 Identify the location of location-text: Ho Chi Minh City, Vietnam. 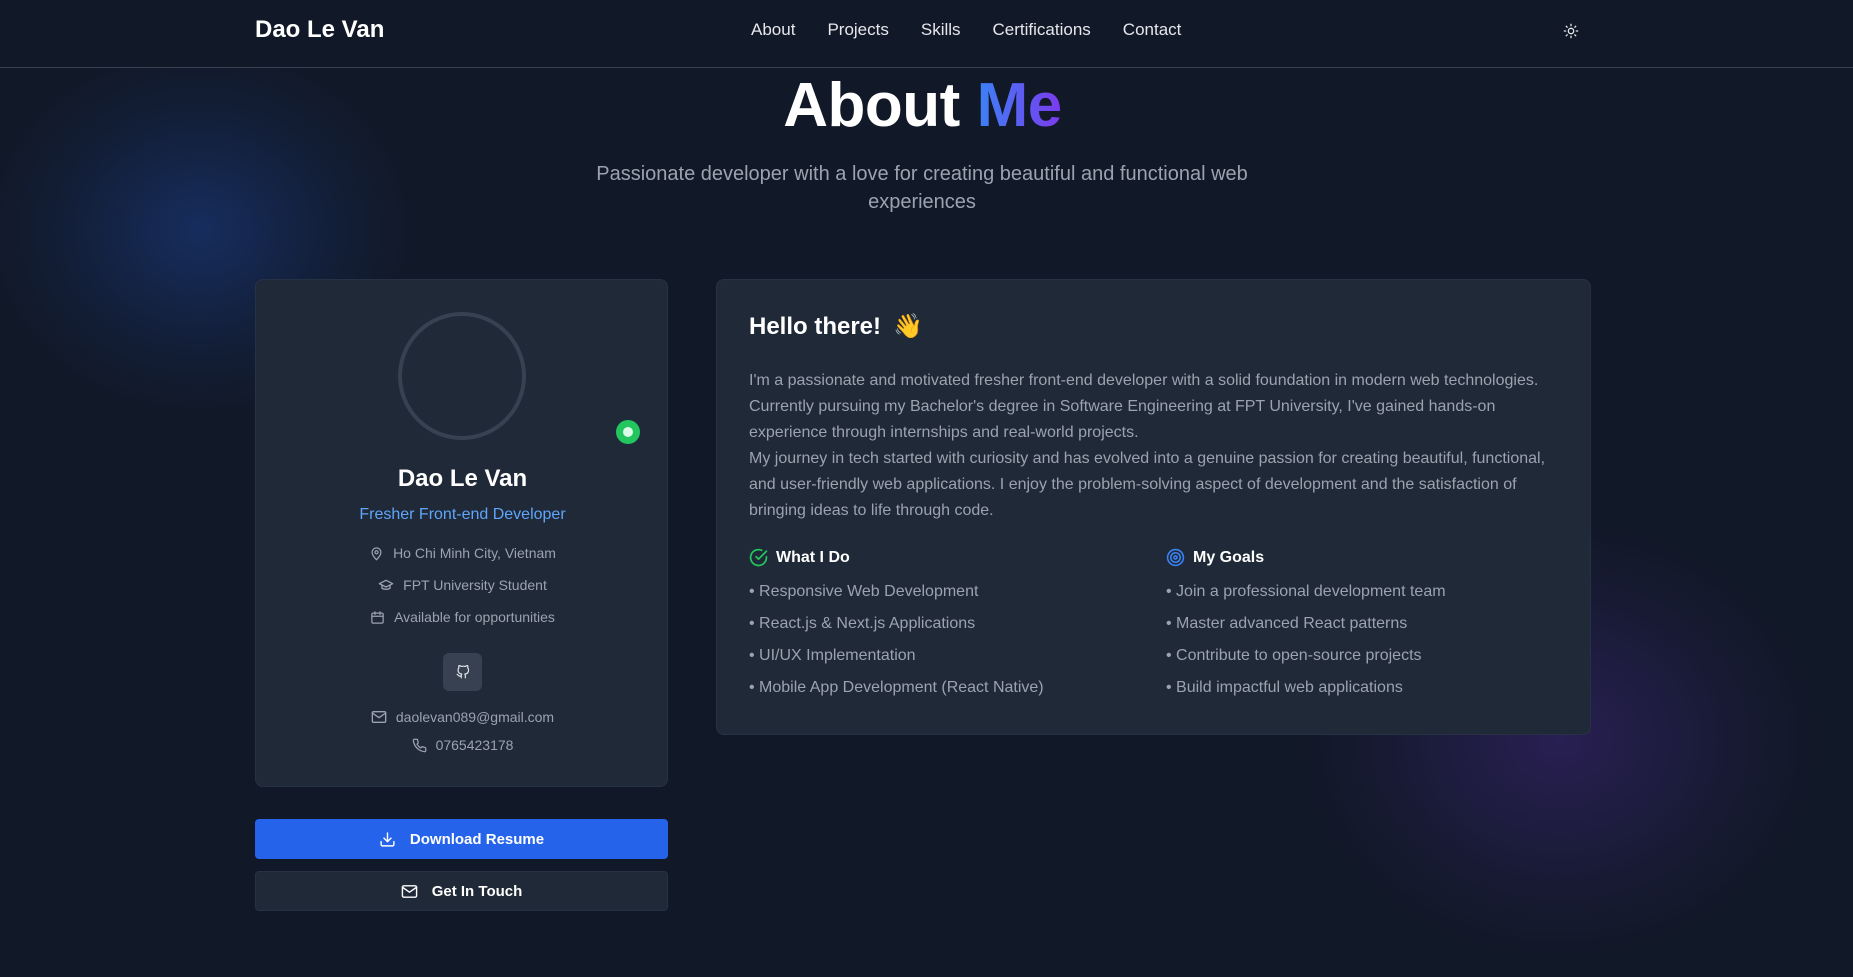
(474, 553).